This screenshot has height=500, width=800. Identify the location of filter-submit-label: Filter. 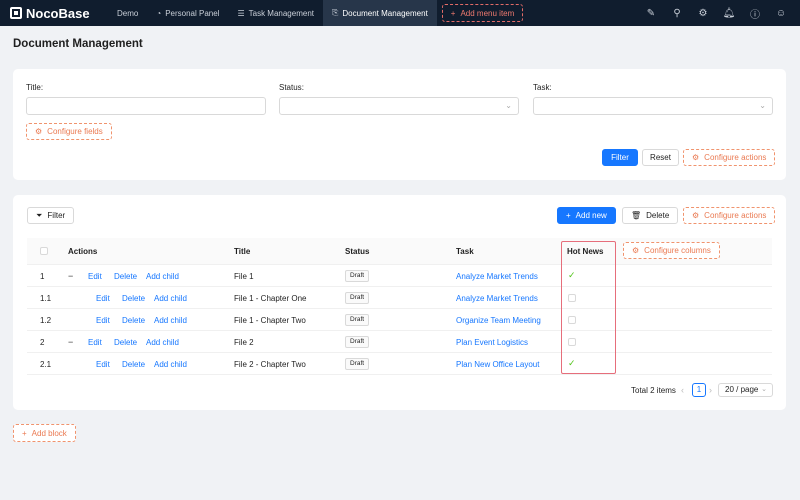
(620, 157).